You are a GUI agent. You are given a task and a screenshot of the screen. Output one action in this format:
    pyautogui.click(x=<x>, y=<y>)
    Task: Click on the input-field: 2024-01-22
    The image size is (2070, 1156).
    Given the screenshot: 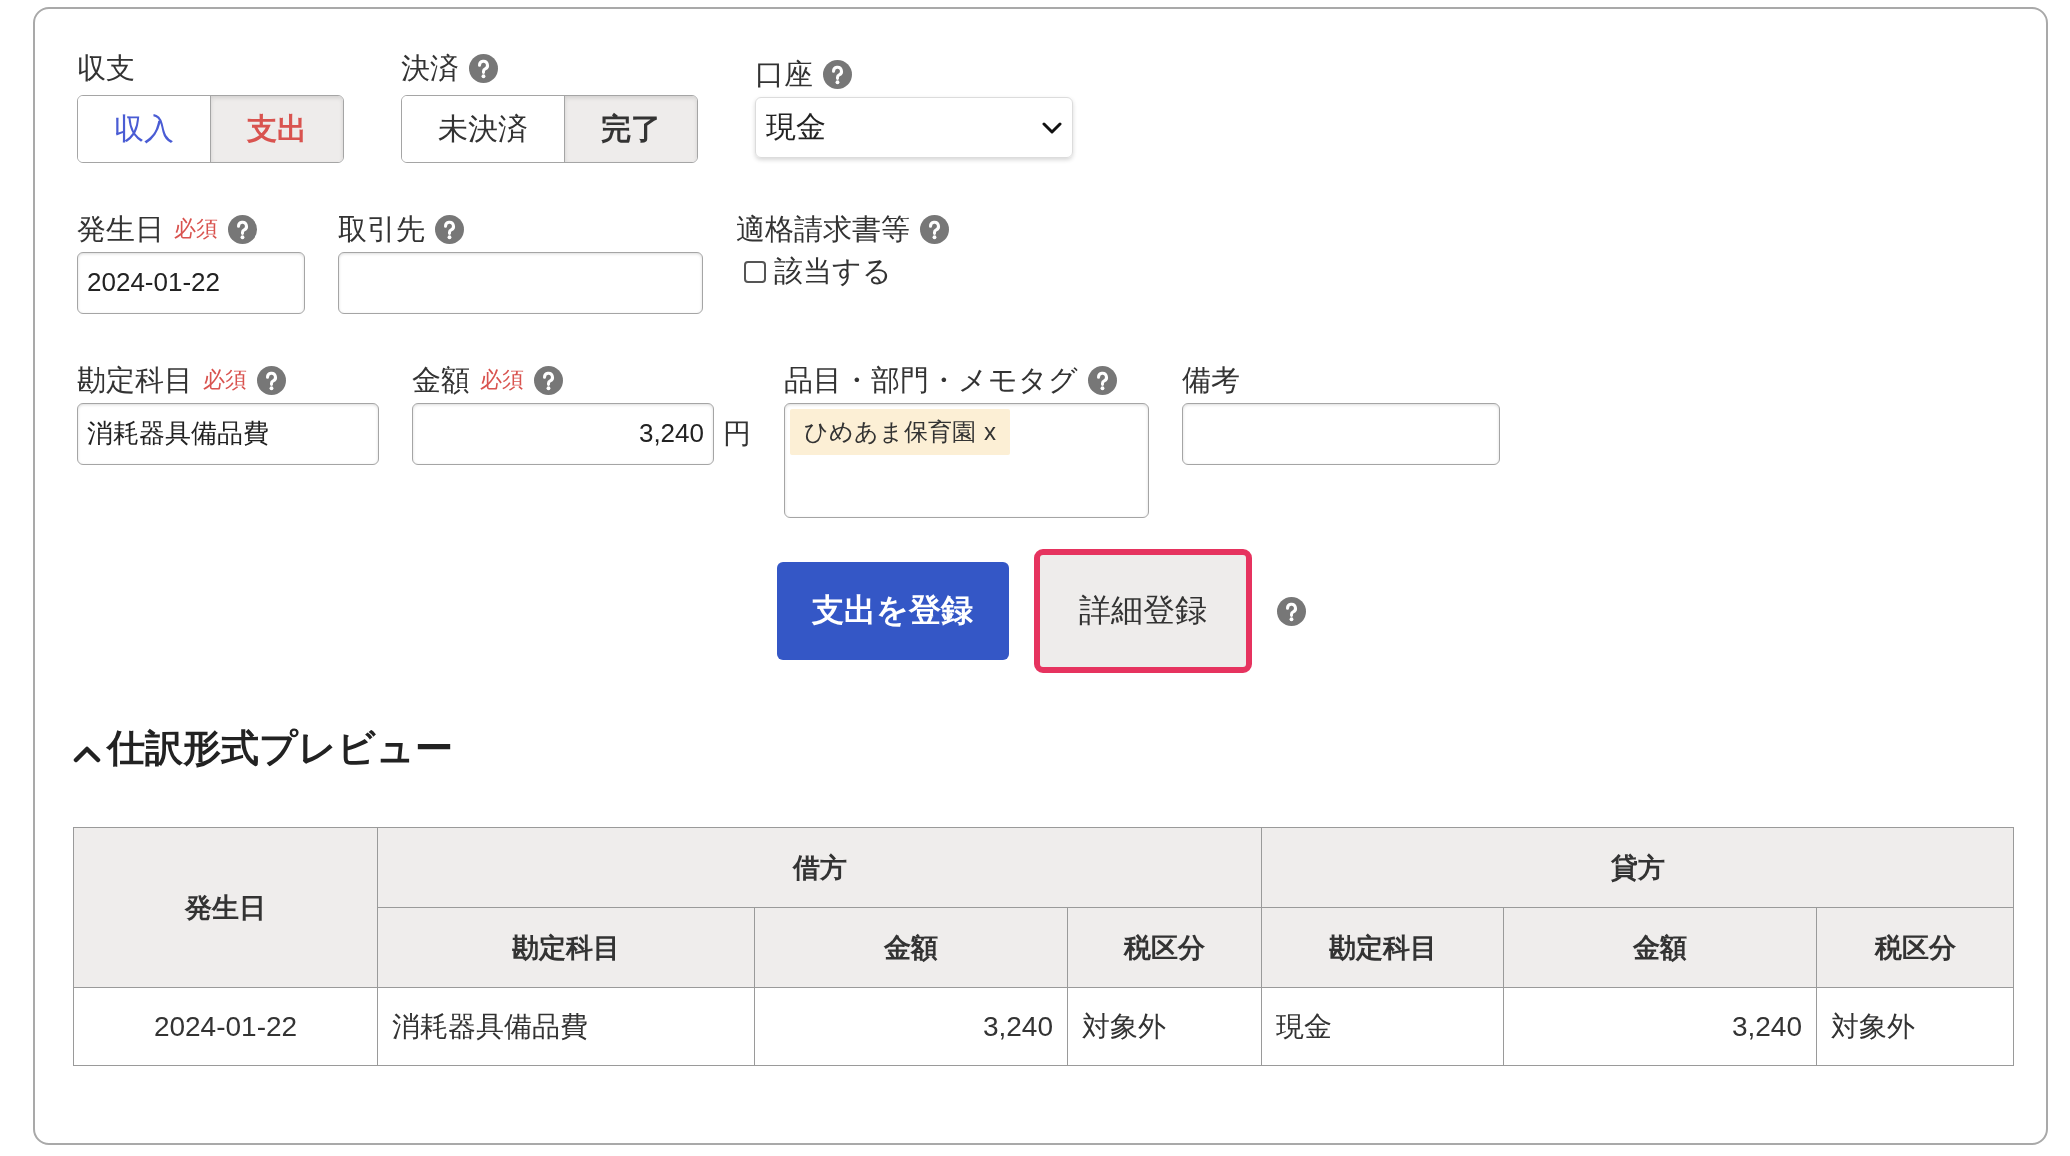 What is the action you would take?
    pyautogui.click(x=191, y=283)
    